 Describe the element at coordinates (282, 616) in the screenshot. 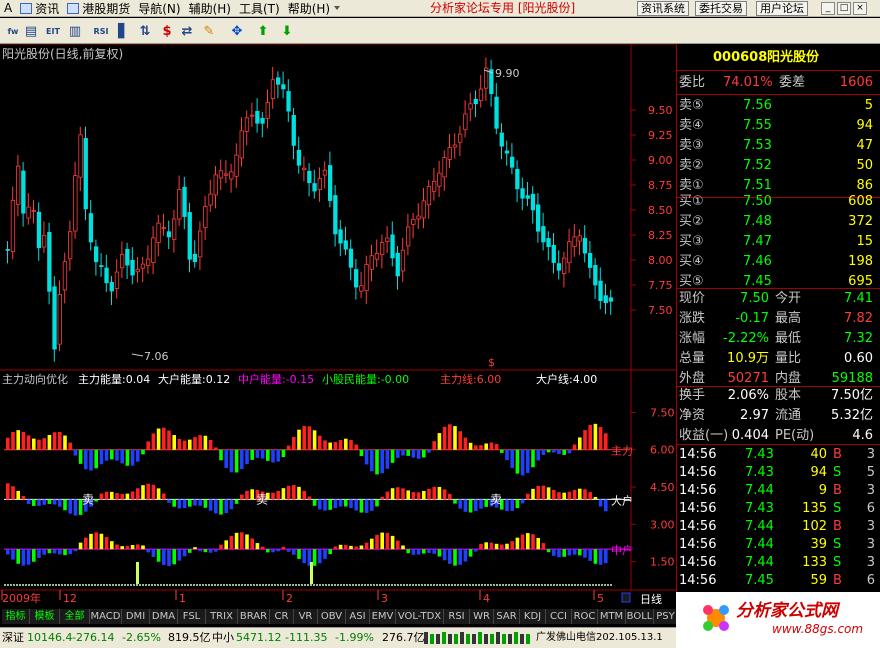

I see `tab-cr: CR` at that location.